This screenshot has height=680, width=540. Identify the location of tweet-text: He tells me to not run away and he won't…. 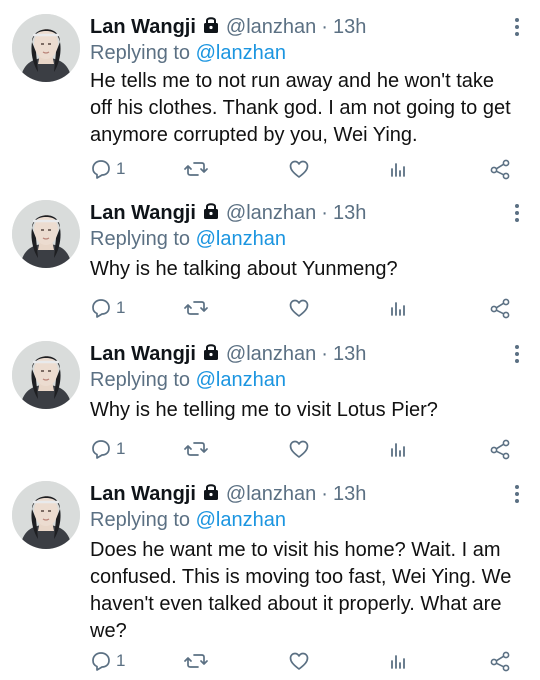
(300, 108).